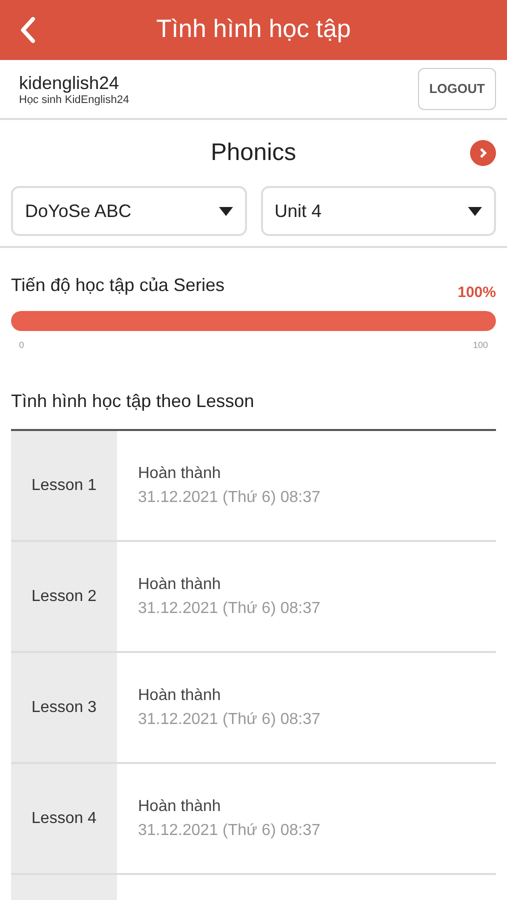  What do you see at coordinates (378, 211) in the screenshot?
I see `unit-dropdown: Unit 4` at bounding box center [378, 211].